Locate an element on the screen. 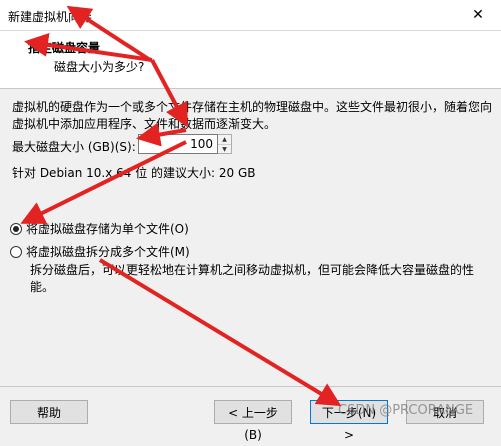 This screenshot has width=501, height=446. cancel-button: 取消 is located at coordinates (445, 412).